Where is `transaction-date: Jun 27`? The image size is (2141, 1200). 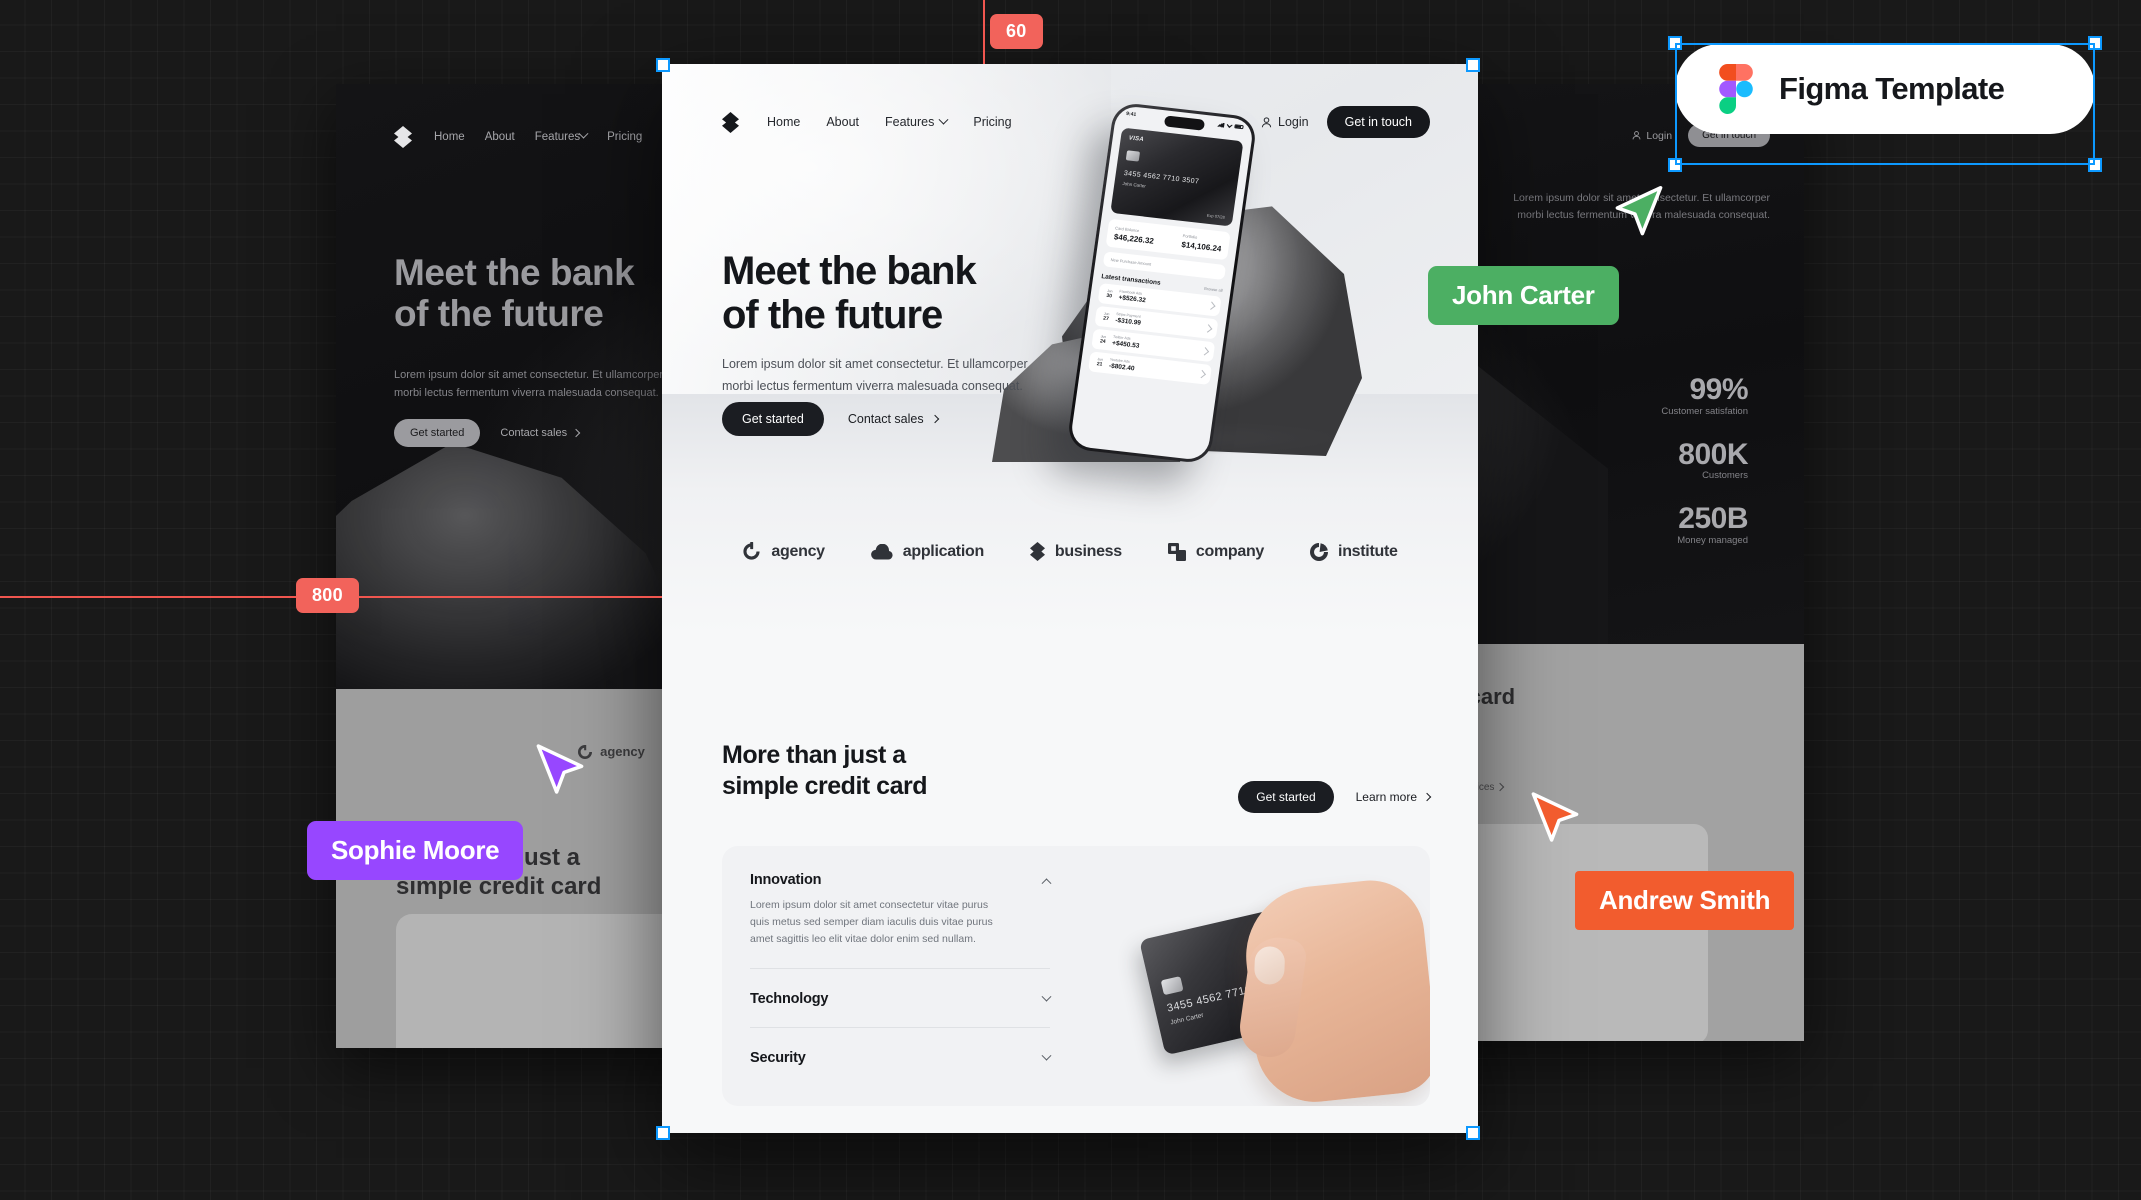
transaction-date: Jun 27 is located at coordinates (1106, 317).